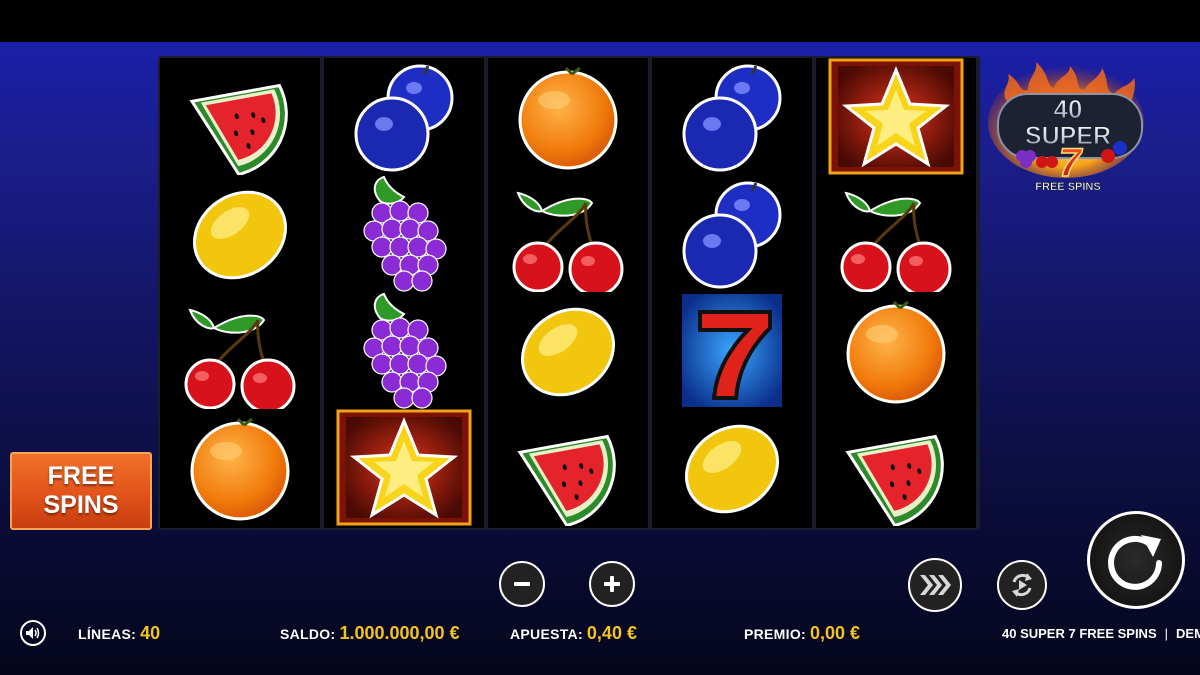  I want to click on game-name: 40 SUPER 7 FREE SPINS, so click(1079, 633).